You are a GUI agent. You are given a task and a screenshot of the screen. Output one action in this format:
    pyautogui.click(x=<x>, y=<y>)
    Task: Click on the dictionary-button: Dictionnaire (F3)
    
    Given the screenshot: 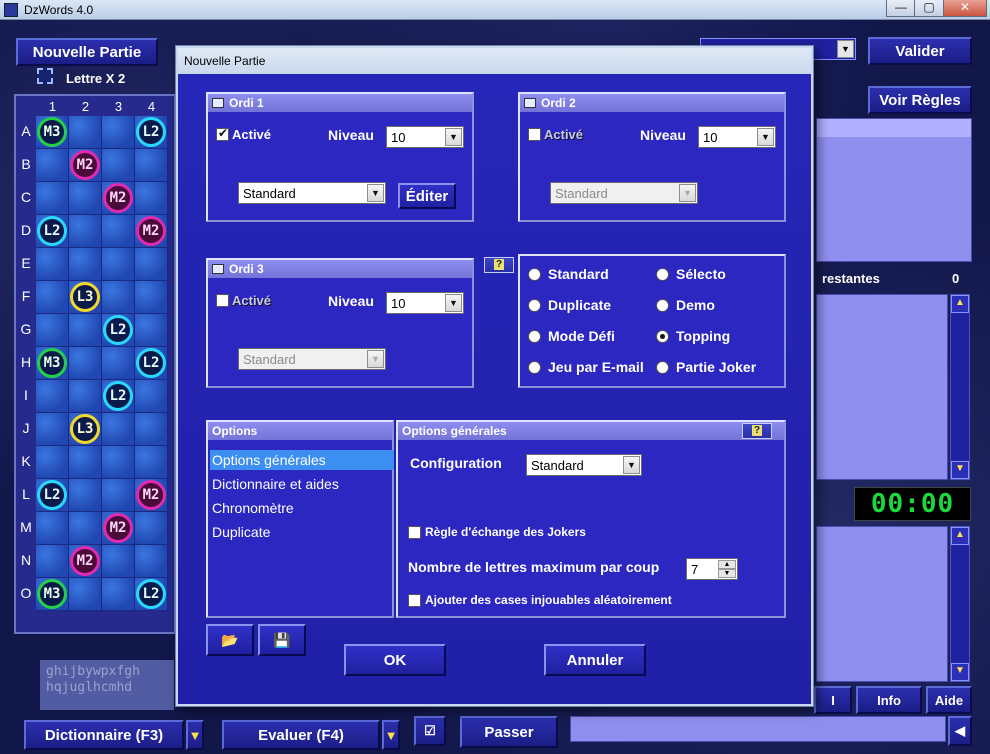 What is the action you would take?
    pyautogui.click(x=104, y=735)
    